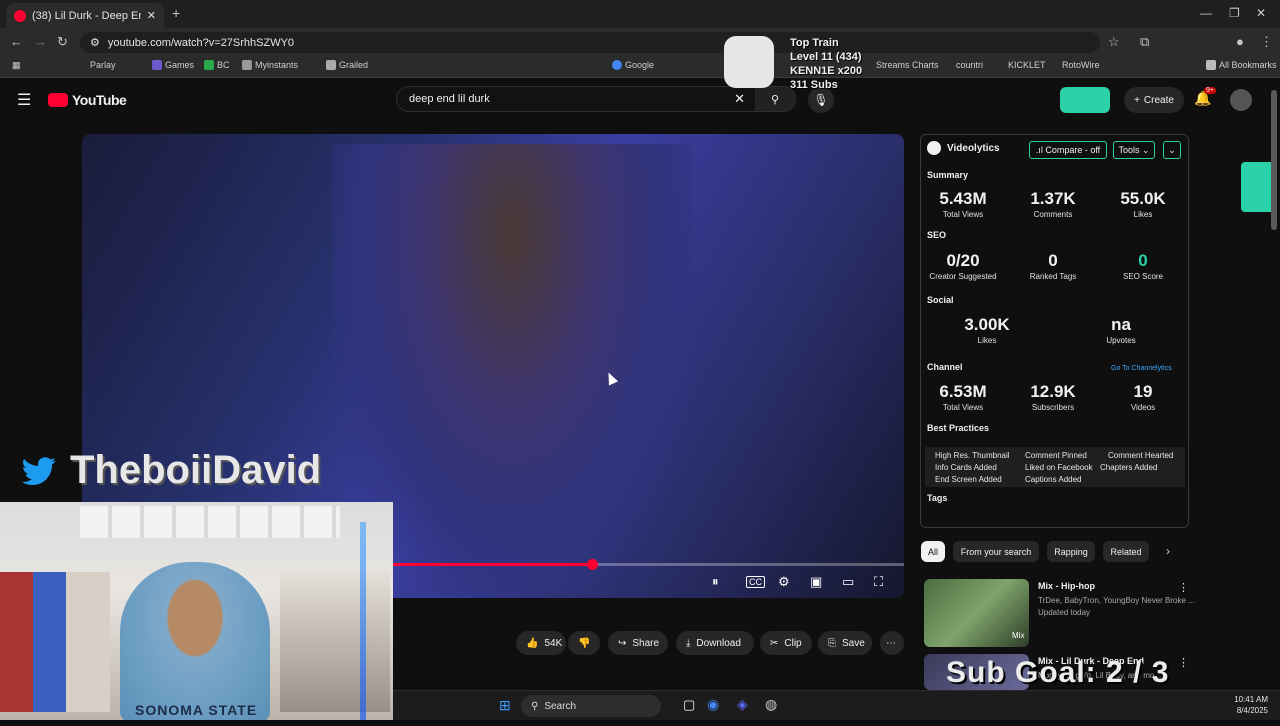 This screenshot has height=726, width=1280. Describe the element at coordinates (62, 42) in the screenshot. I see `reload-icon: ↻` at that location.